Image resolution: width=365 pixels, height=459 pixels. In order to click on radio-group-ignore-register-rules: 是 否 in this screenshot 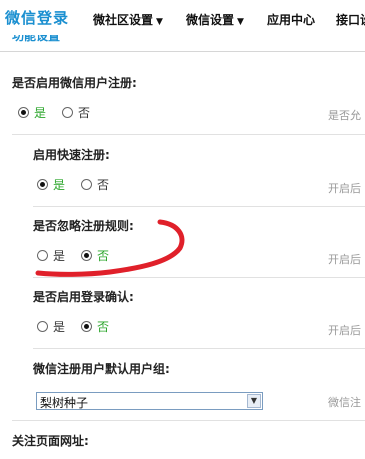, I will do `click(81, 255)`.